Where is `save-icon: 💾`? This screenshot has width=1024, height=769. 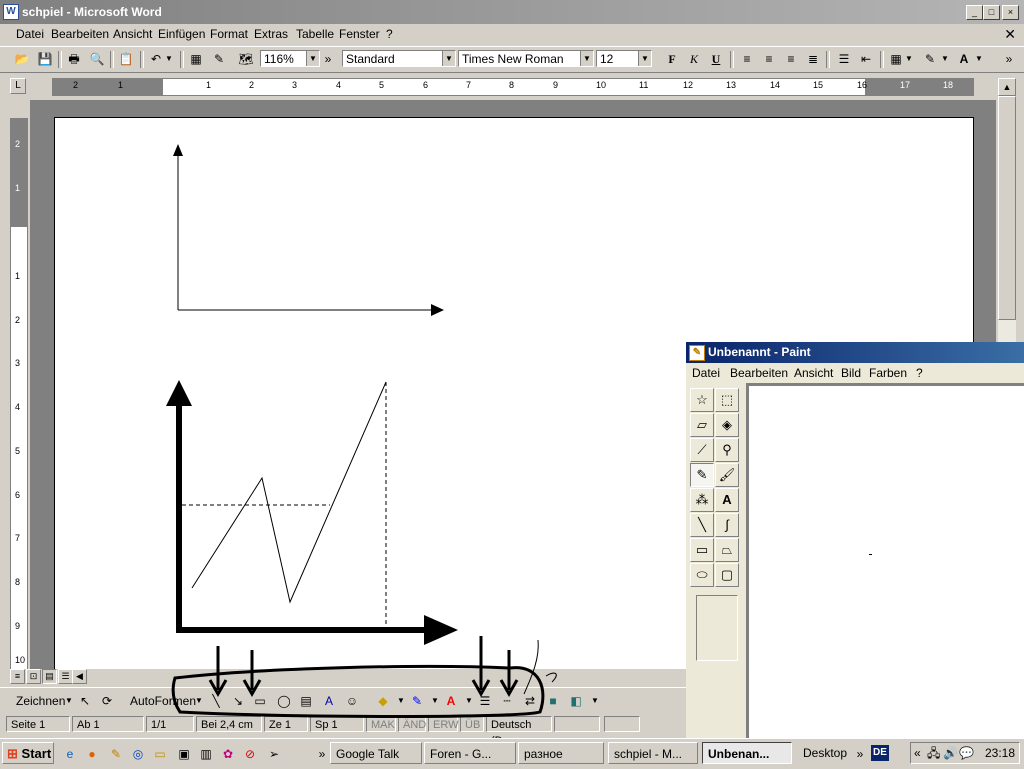 save-icon: 💾 is located at coordinates (45, 59).